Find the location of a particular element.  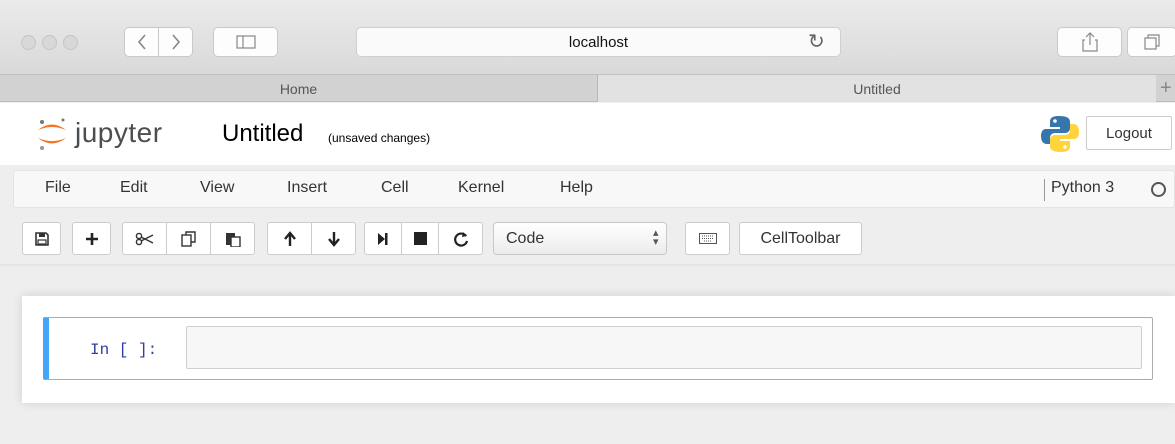

menu-help: Help is located at coordinates (576, 188).